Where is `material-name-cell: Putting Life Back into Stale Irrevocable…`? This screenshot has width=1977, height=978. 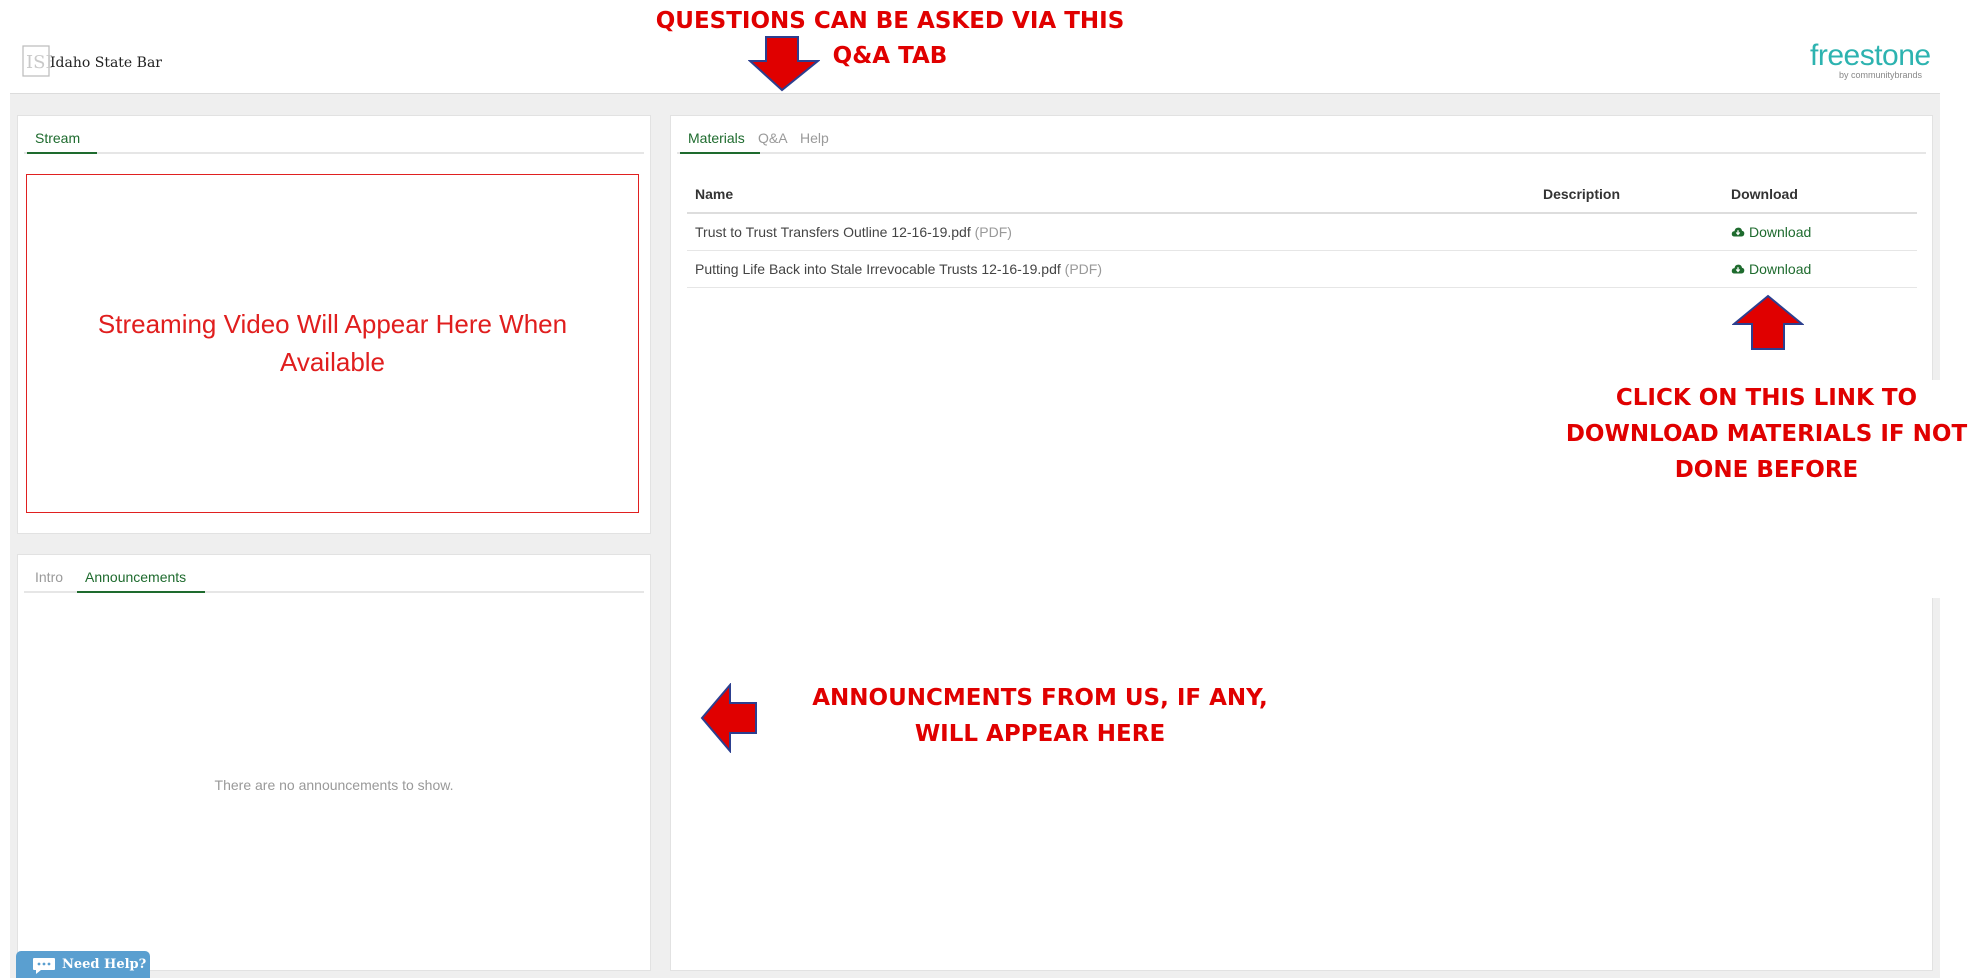
material-name-cell: Putting Life Back into Stale Irrevocable… is located at coordinates (1111, 269).